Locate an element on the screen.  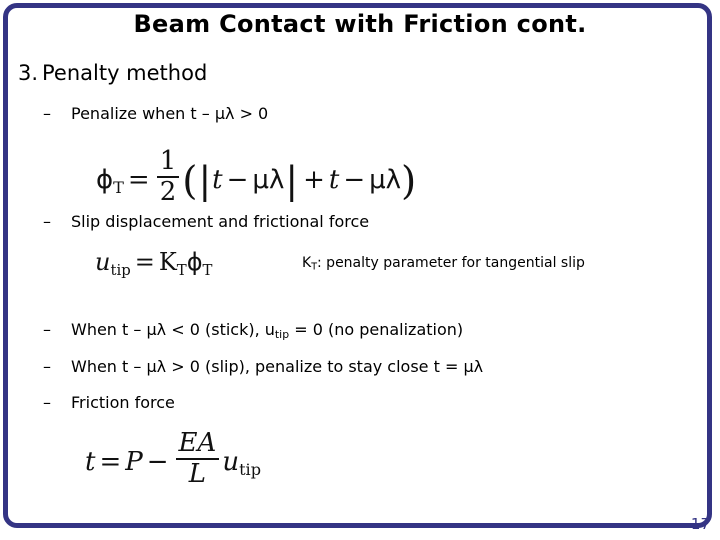
equation-utip: utip = KTϕT is located at coordinates (153, 264).